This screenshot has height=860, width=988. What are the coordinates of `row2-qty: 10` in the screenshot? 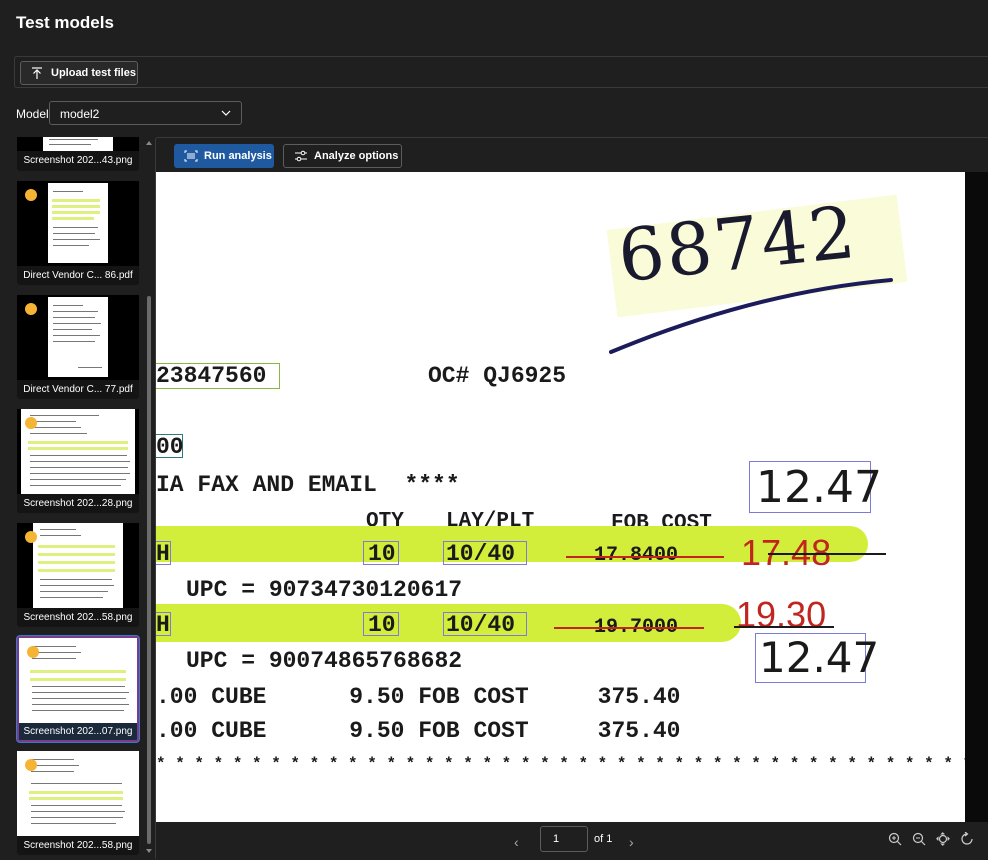 It's located at (382, 625).